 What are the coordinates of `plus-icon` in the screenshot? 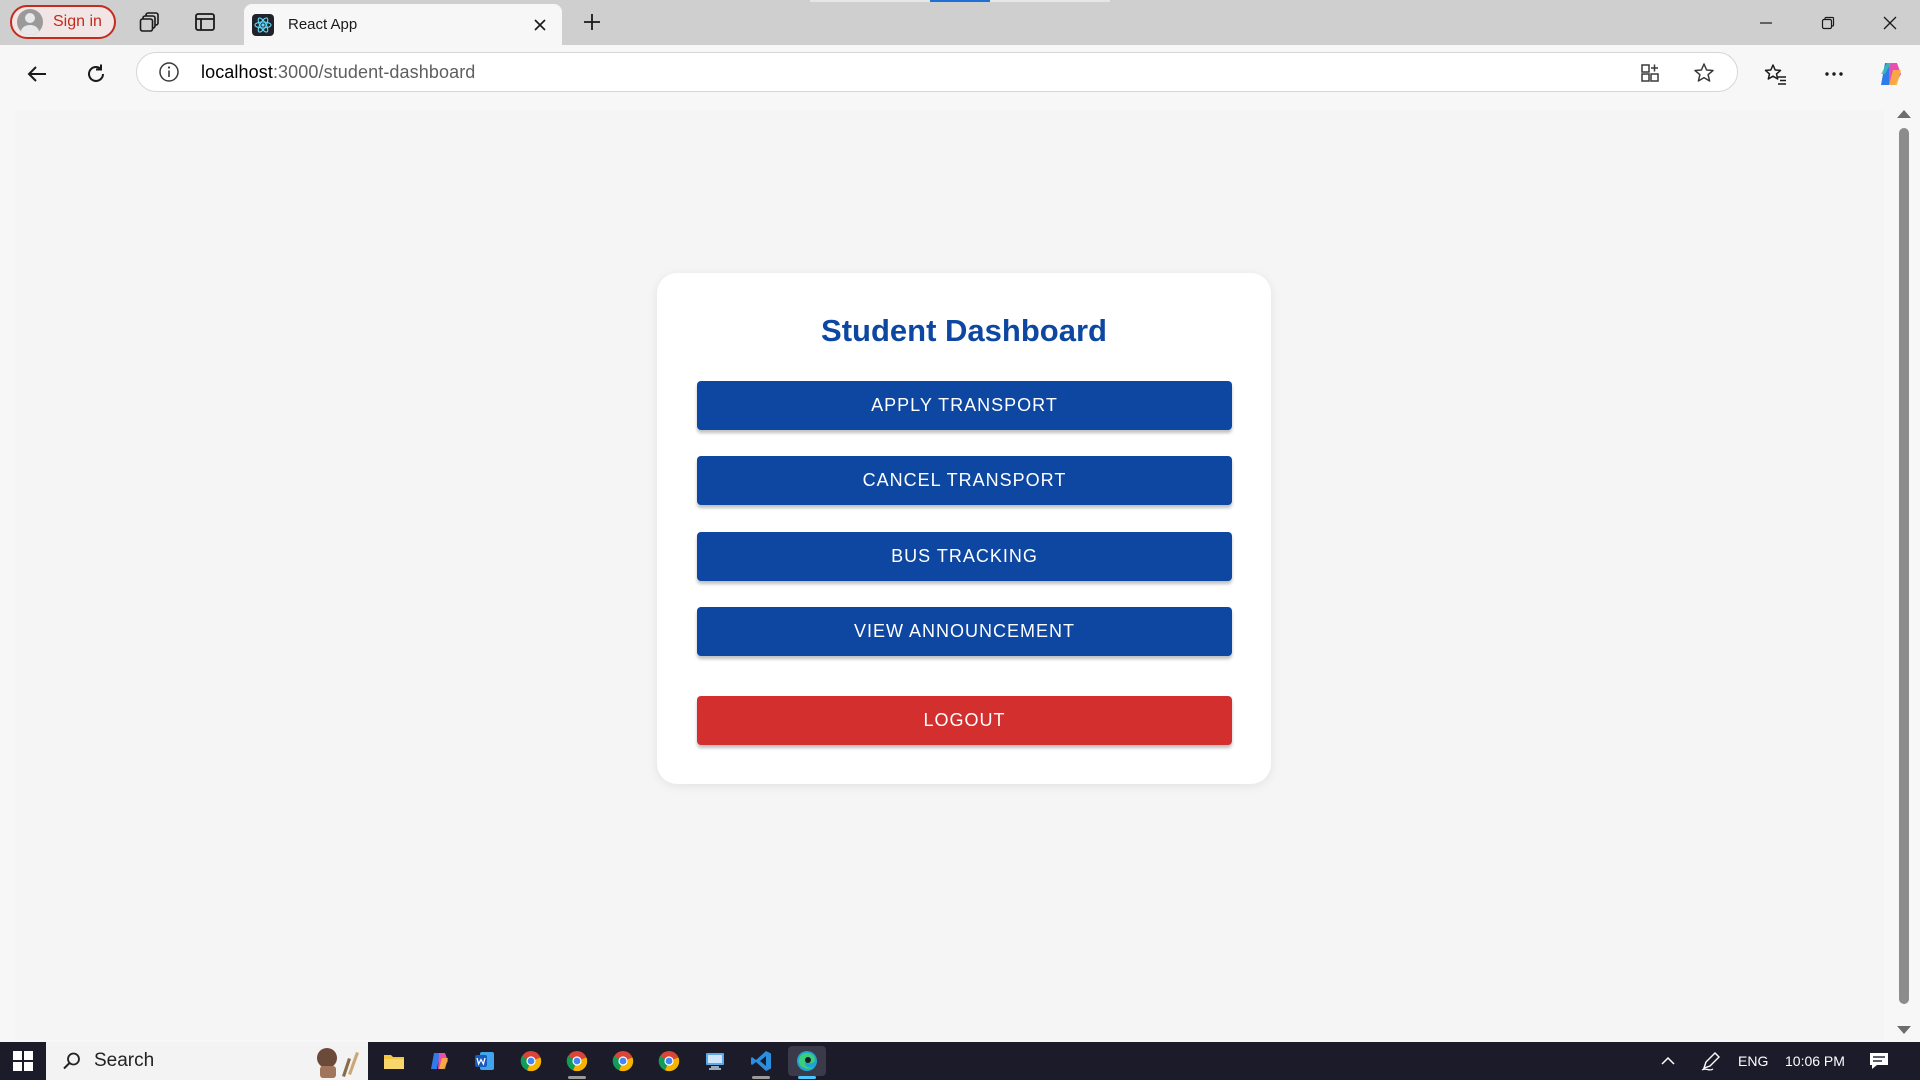 It's located at (592, 22).